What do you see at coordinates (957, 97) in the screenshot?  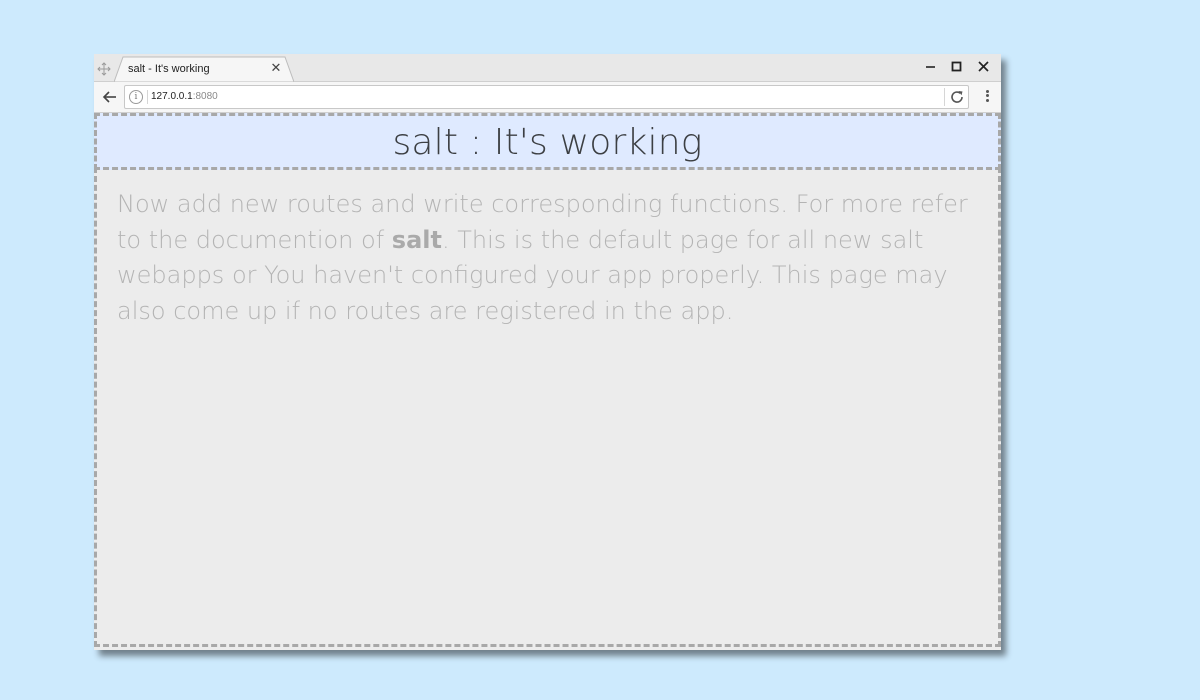 I see `reload-icon` at bounding box center [957, 97].